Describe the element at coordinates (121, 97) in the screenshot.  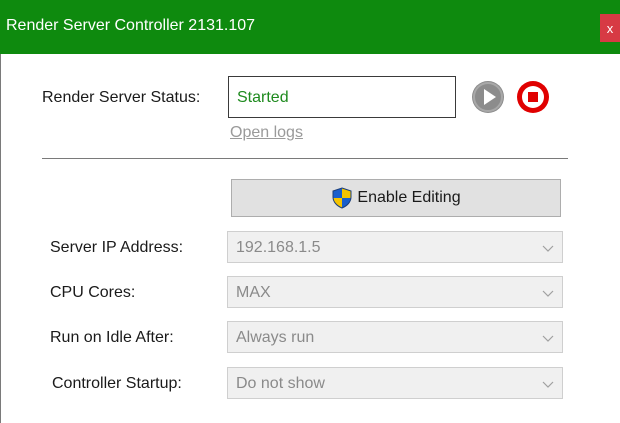
I see `render-server-status-label: Render Server Status:` at that location.